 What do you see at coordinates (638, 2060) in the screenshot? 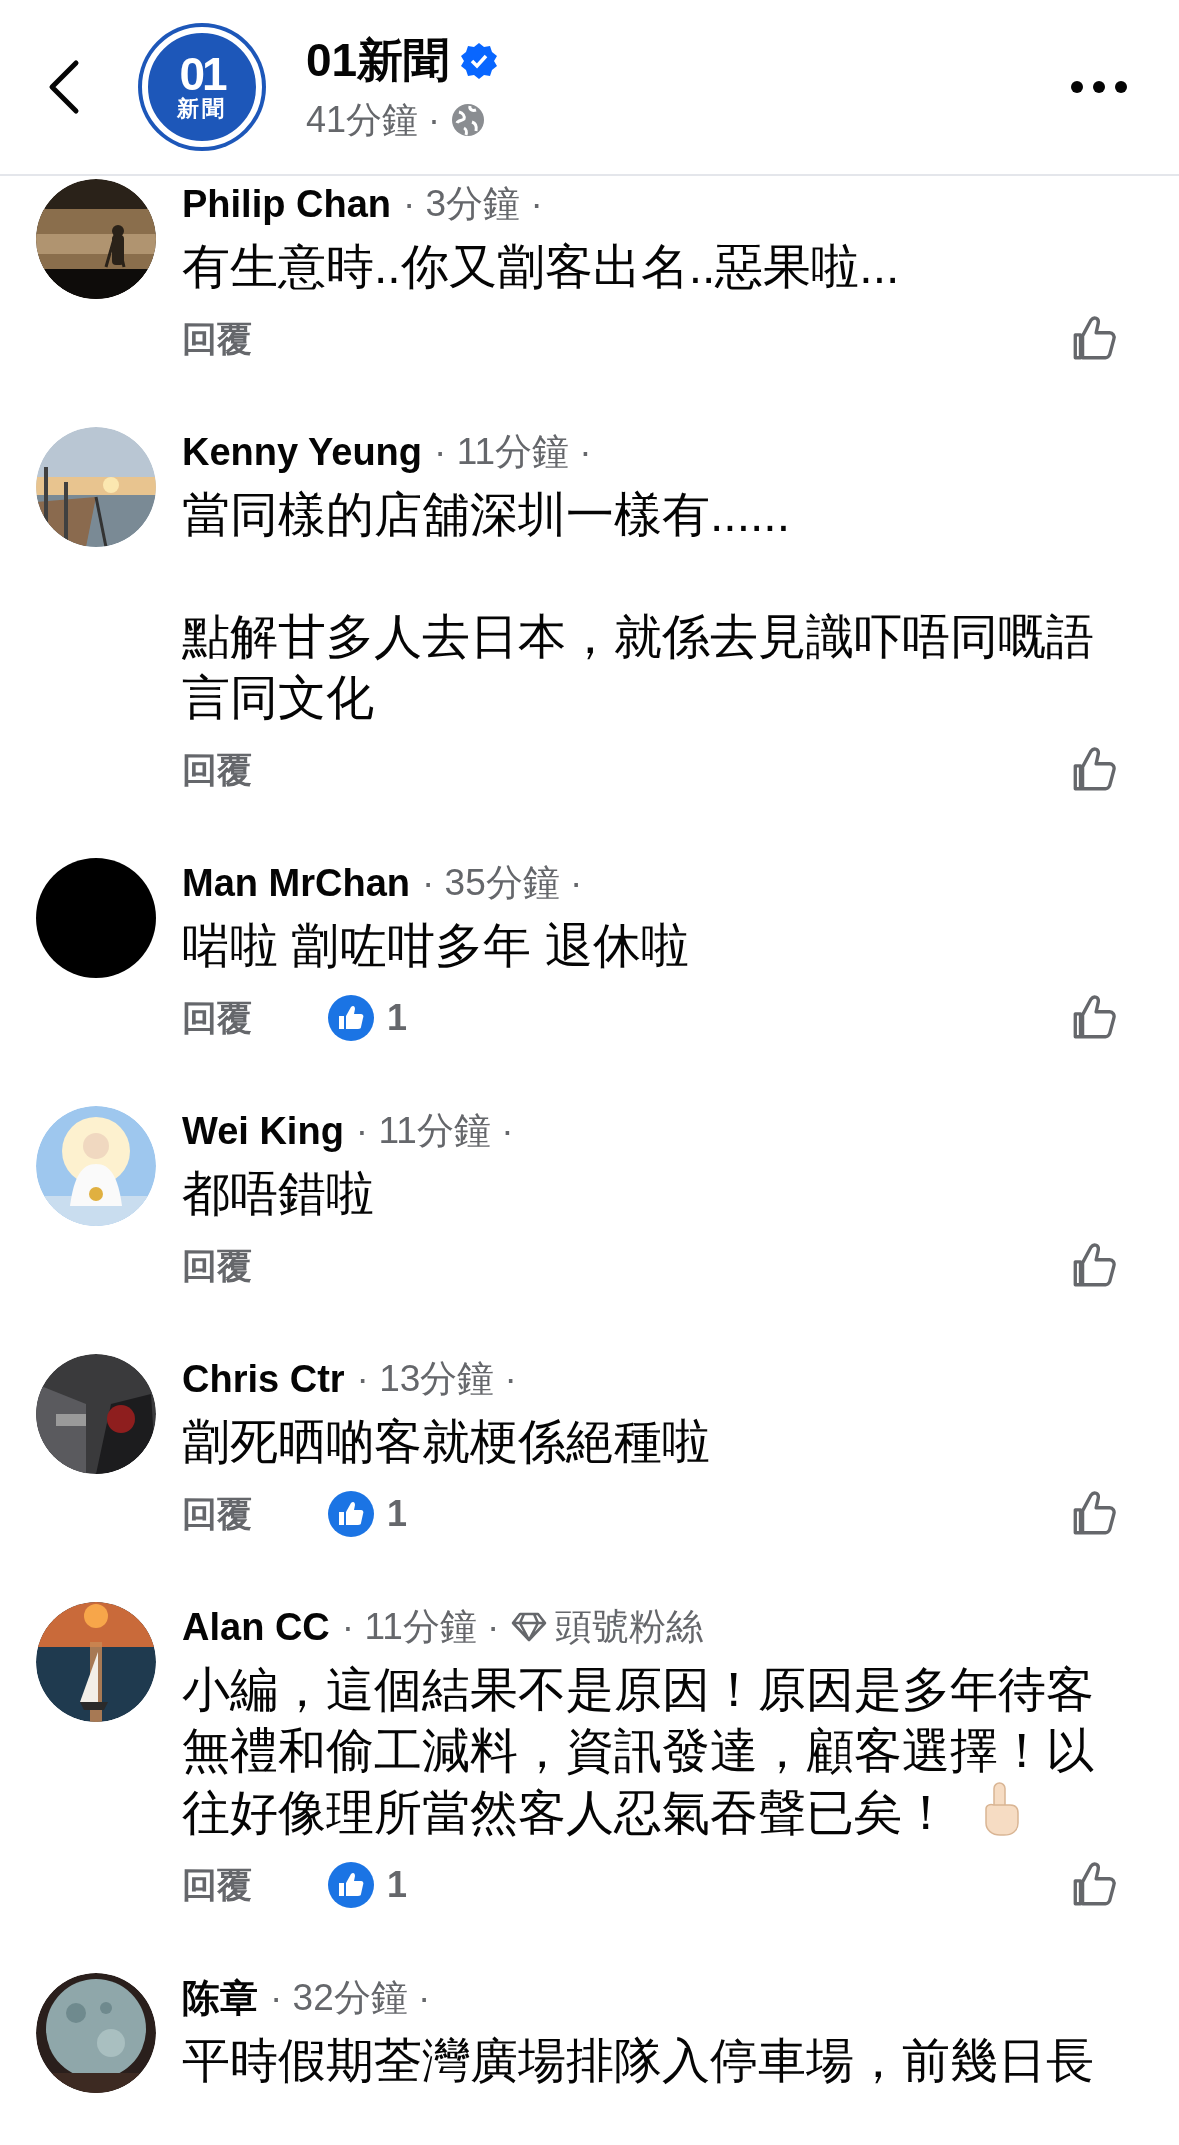
I see `comment-text: 平時假期荃灣廣場排隊入停車場，前幾日長` at bounding box center [638, 2060].